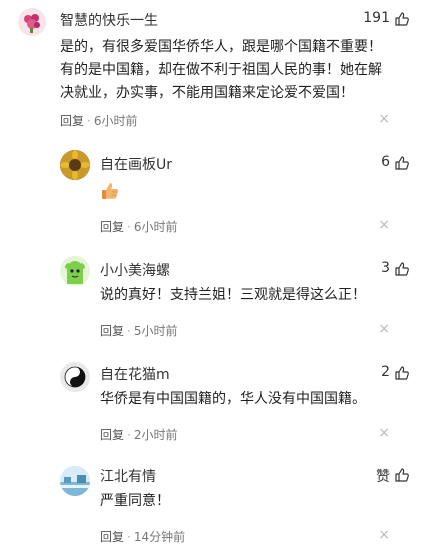 The image size is (426, 559). Describe the element at coordinates (155, 435) in the screenshot. I see `timestamp: 2小时前` at that location.